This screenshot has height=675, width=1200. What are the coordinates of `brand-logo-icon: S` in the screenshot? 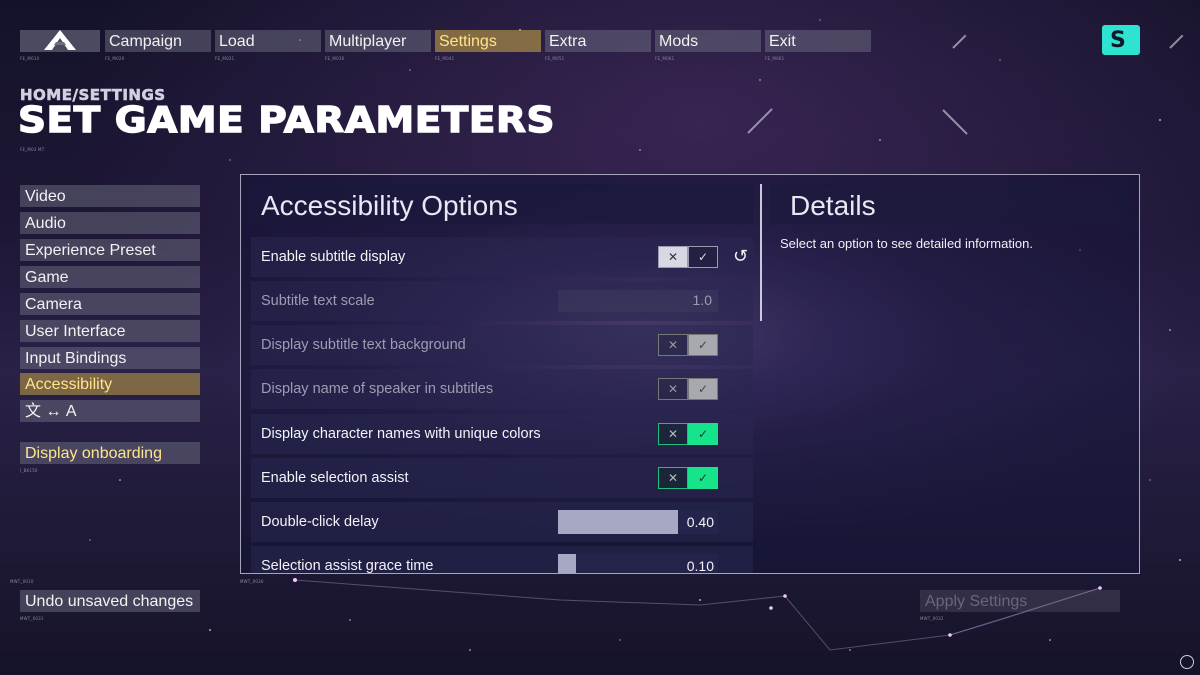 It's located at (1121, 40).